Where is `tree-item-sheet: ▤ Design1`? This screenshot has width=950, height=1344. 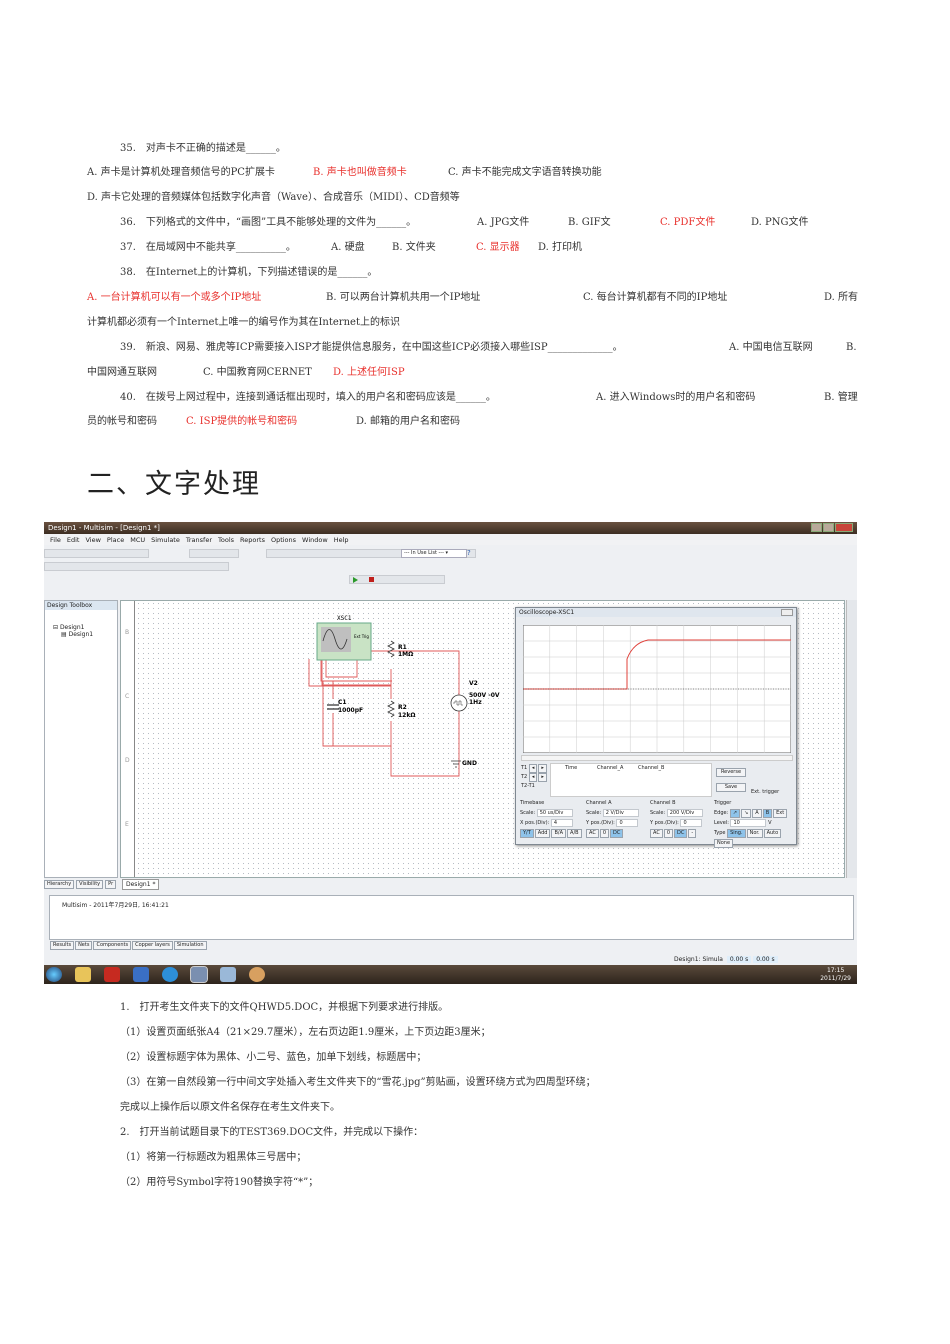 tree-item-sheet: ▤ Design1 is located at coordinates (85, 634).